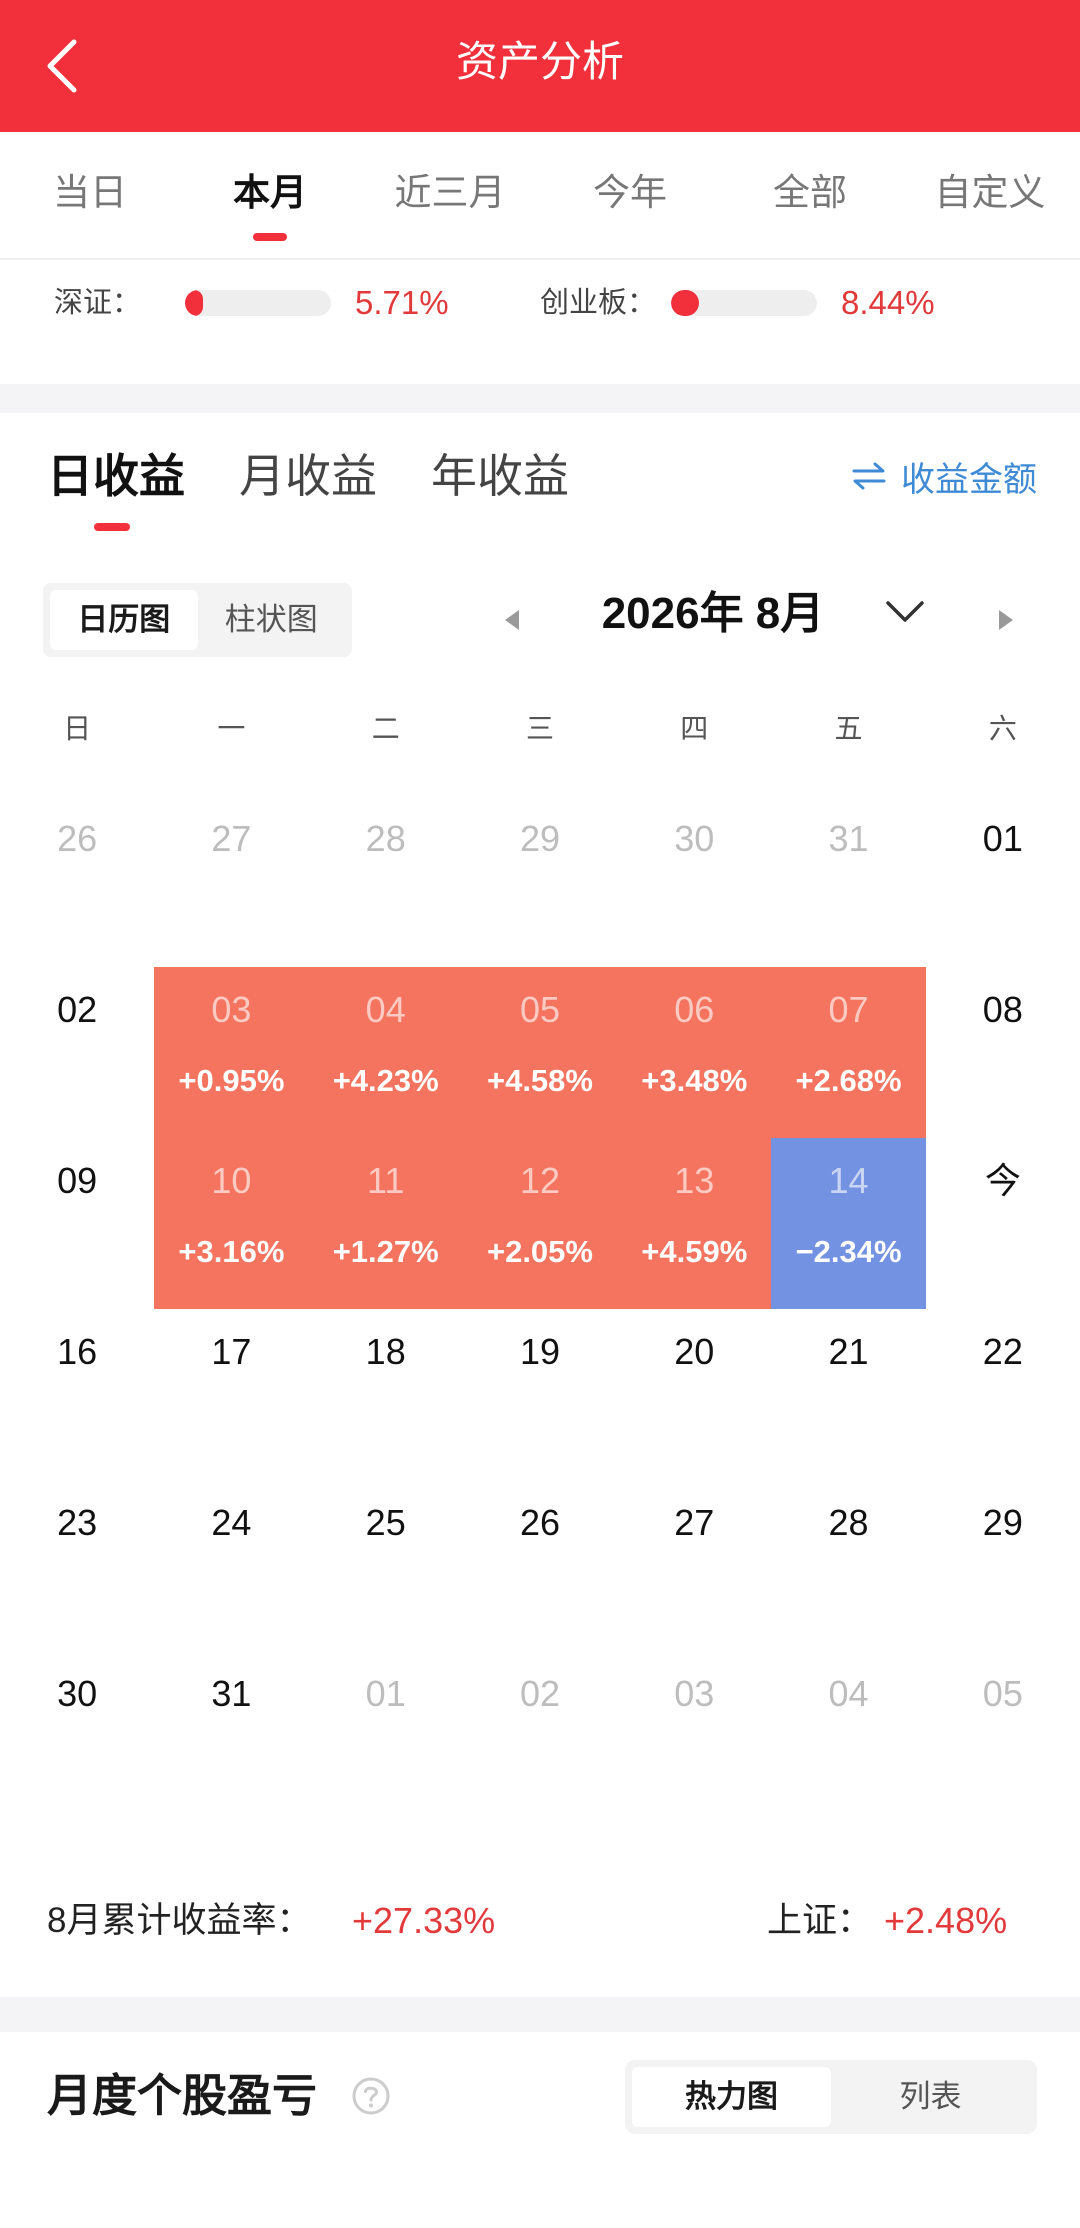 The height and width of the screenshot is (2228, 1080). What do you see at coordinates (731, 2097) in the screenshot?
I see `heatmap-view-option: 热力图` at bounding box center [731, 2097].